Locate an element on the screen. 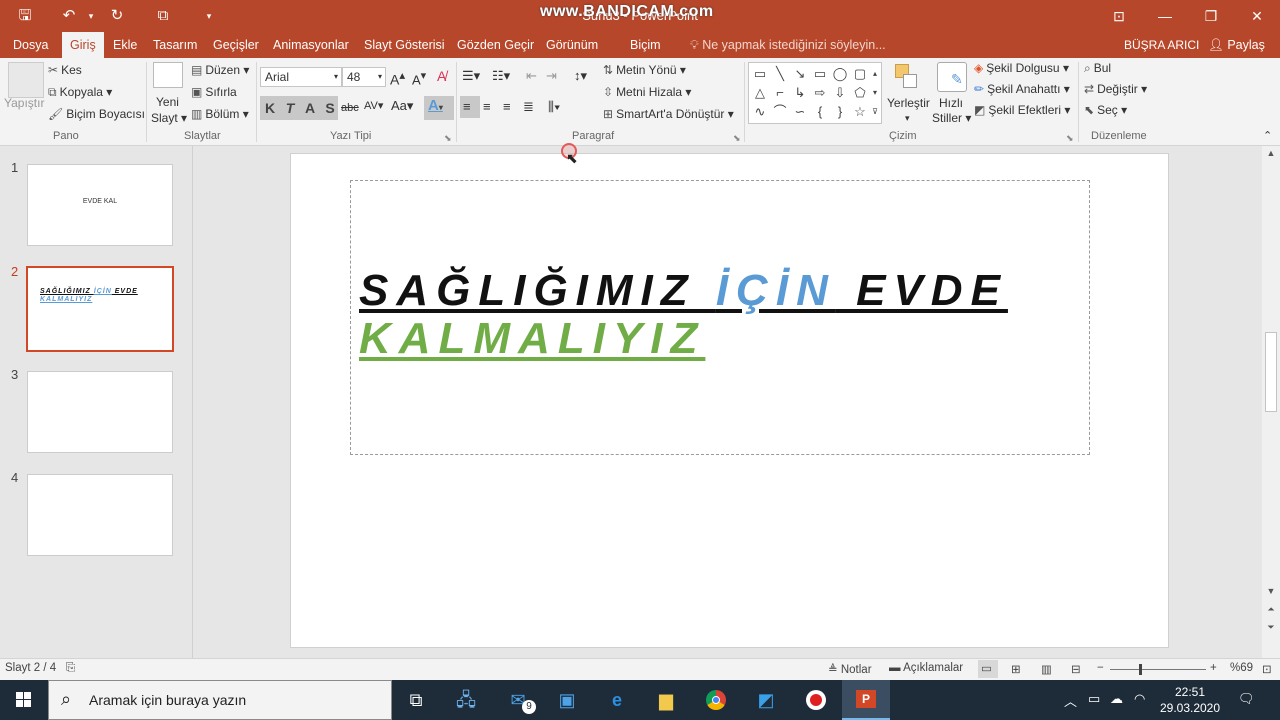 The height and width of the screenshot is (720, 1280). elbow-connector-icon: ⌐ is located at coordinates (780, 93).